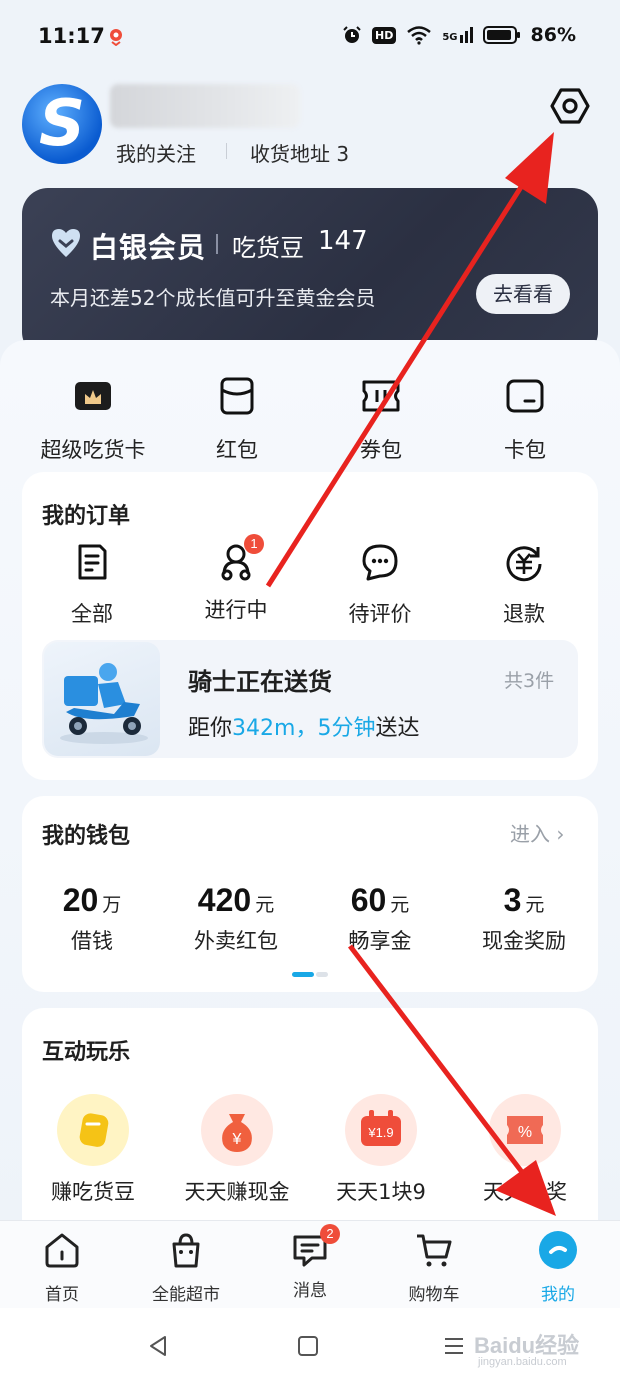  What do you see at coordinates (237, 396) in the screenshot?
I see `red-packet-icon` at bounding box center [237, 396].